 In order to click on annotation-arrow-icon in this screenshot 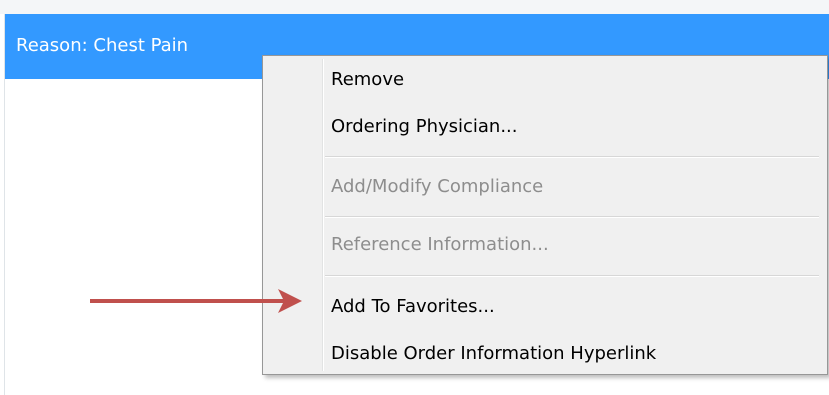, I will do `click(196, 301)`.